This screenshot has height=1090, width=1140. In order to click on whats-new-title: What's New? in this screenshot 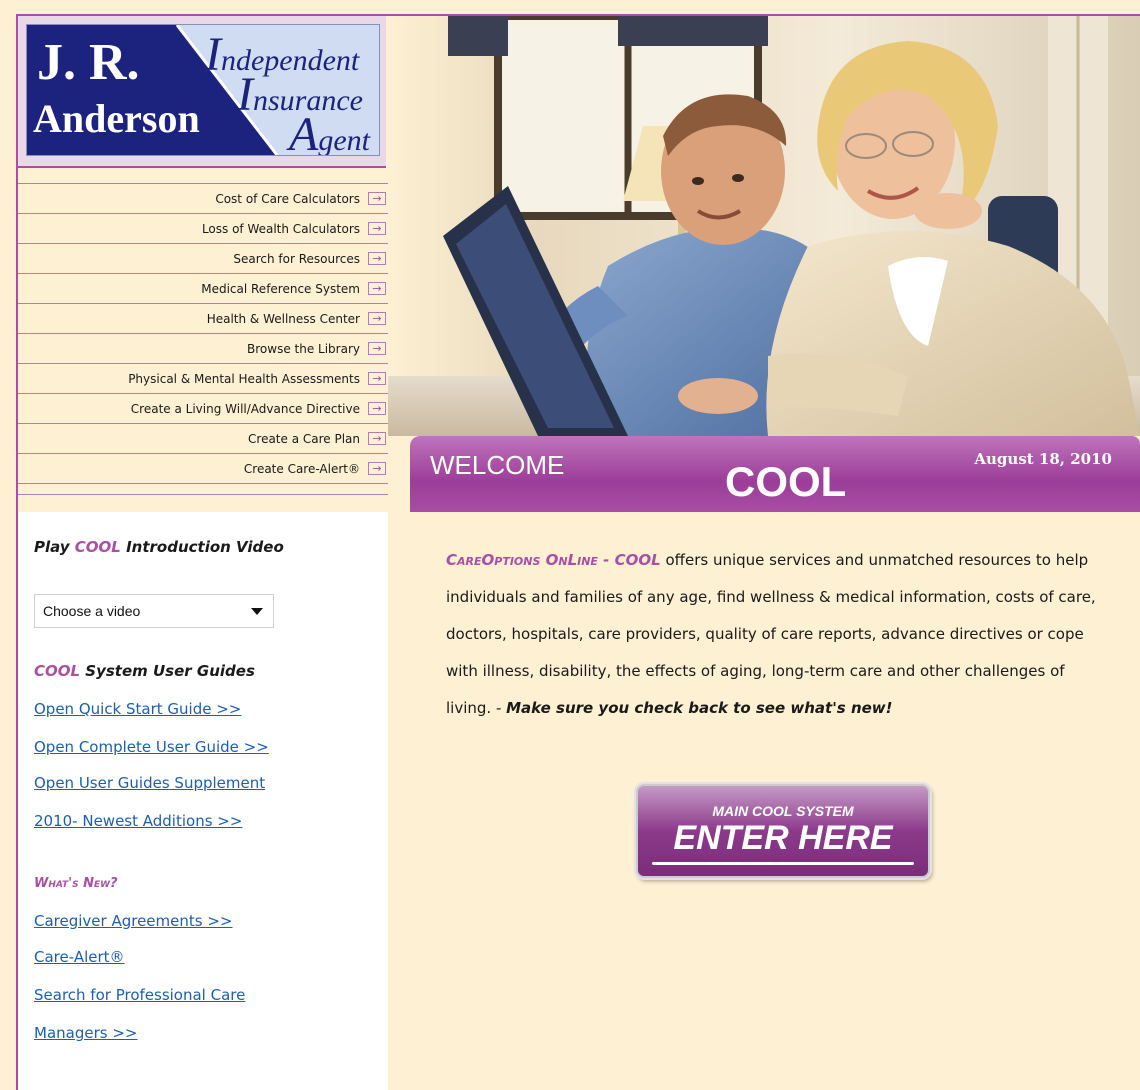, I will do `click(76, 883)`.